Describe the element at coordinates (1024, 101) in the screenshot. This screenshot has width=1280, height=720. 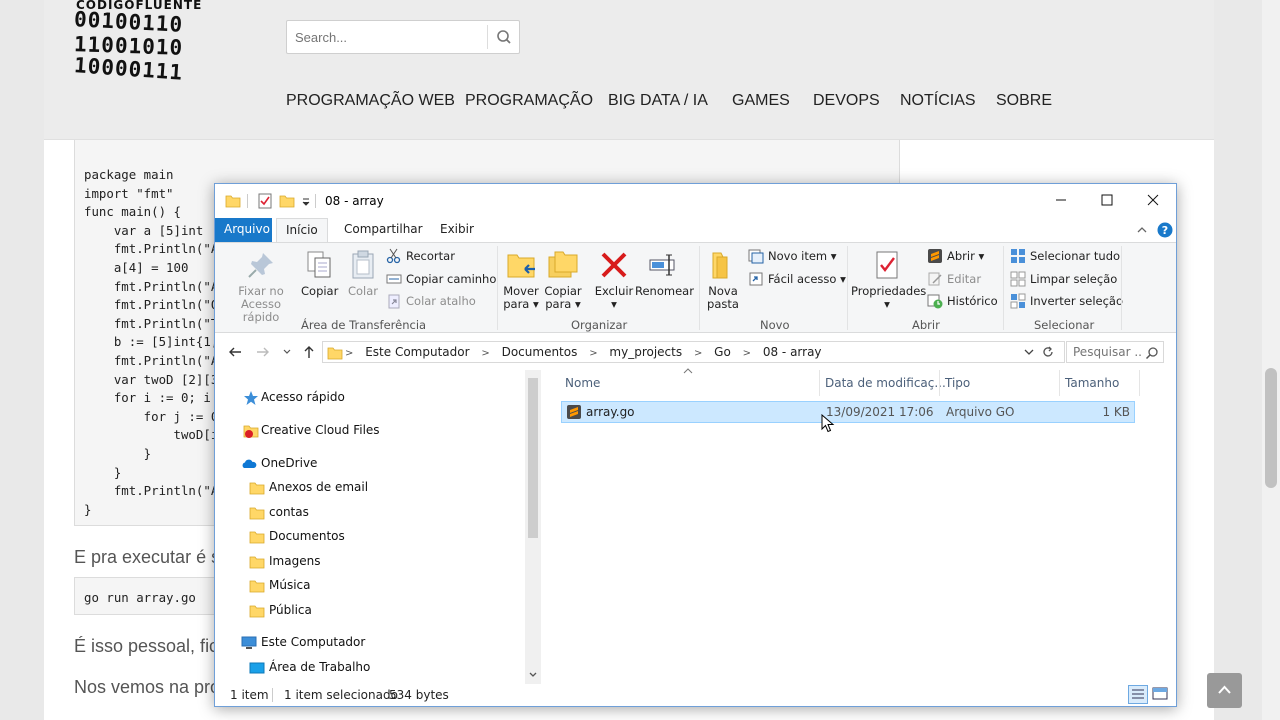
I see `nav-link-sobre: SOBRE` at that location.